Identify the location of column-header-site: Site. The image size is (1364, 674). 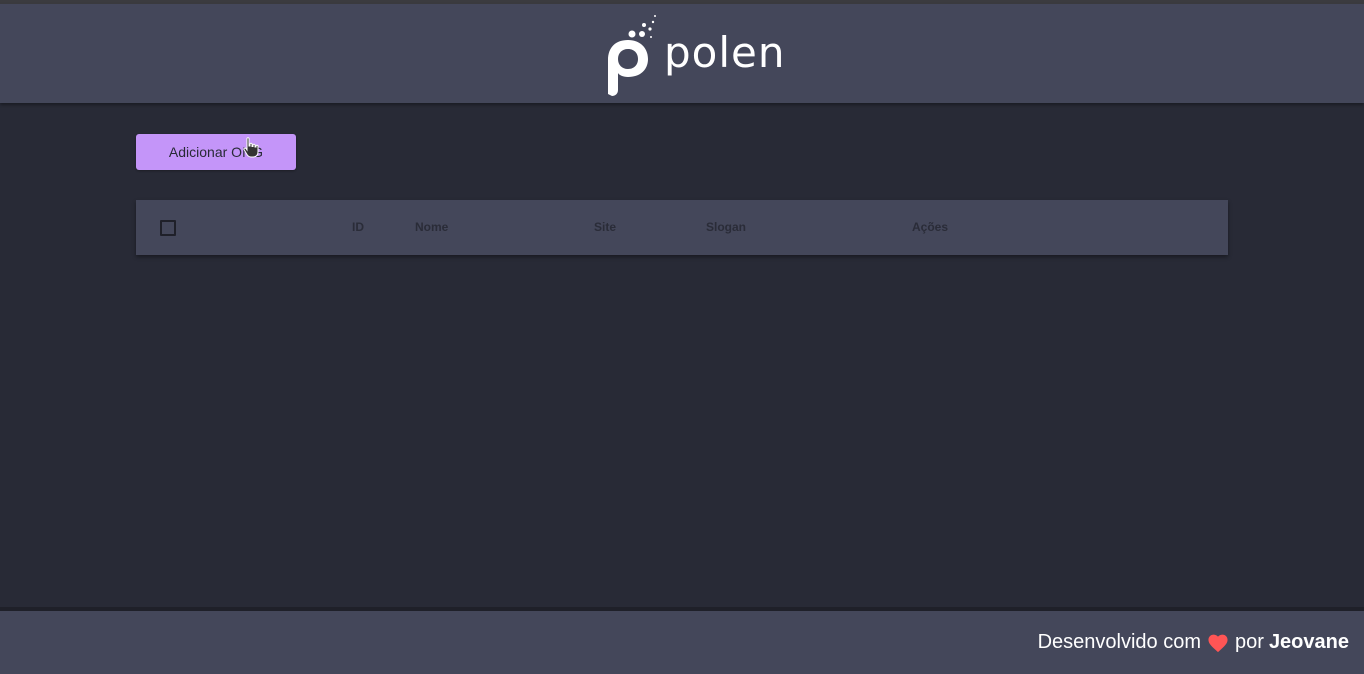
(605, 227).